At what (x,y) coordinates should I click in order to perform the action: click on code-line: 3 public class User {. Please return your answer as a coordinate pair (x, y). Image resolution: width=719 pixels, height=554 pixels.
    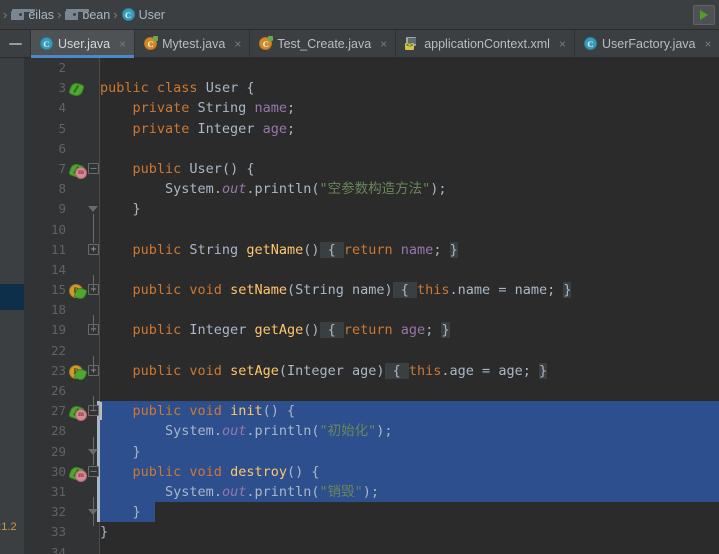
    Looking at the image, I should click on (359, 88).